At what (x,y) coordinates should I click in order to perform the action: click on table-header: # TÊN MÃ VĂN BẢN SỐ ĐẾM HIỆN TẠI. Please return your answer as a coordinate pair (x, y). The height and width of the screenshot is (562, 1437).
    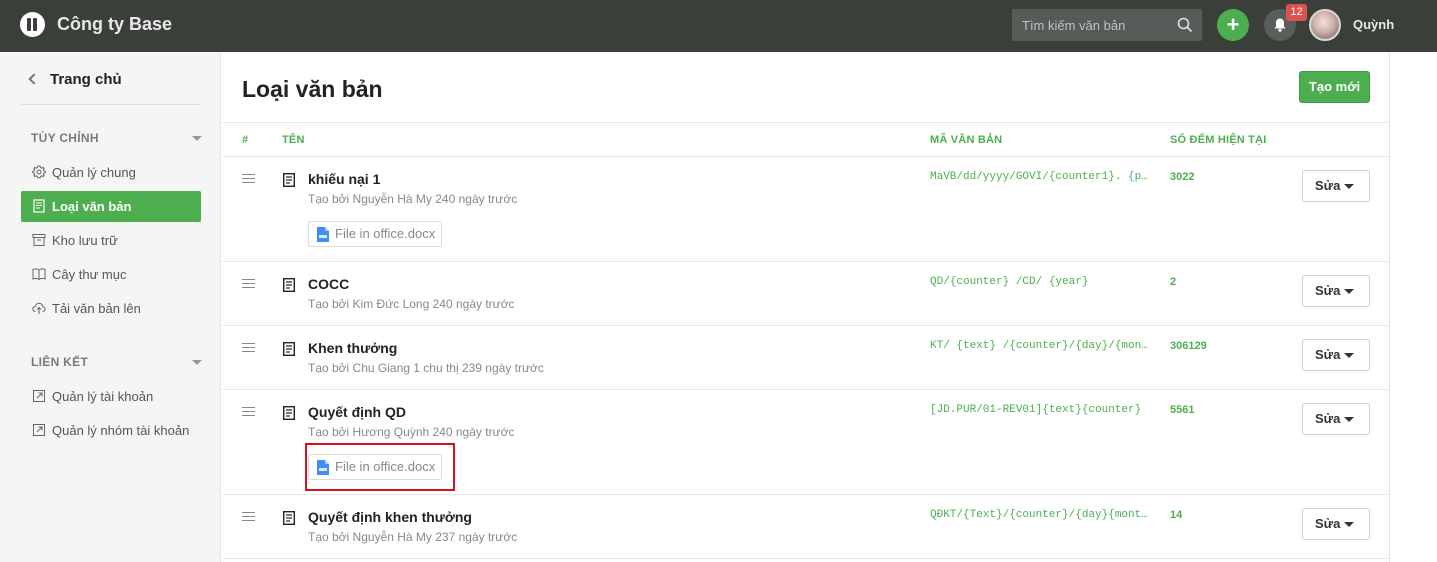
    Looking at the image, I should click on (806, 139).